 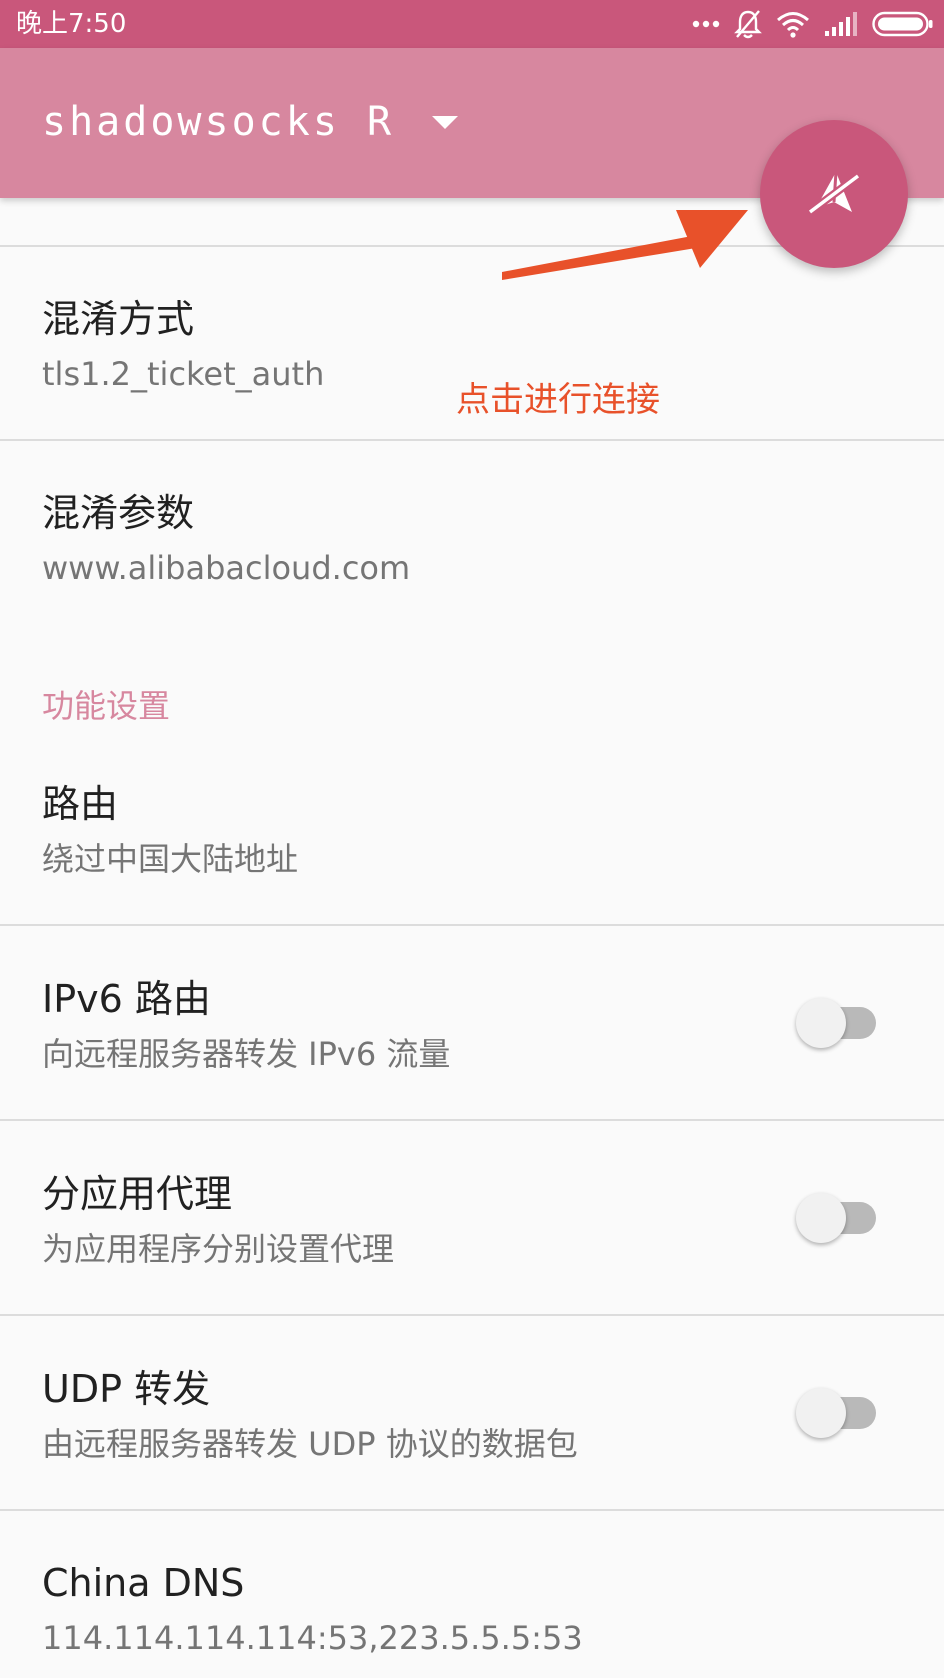 I want to click on status-time: 晚上7:50, so click(x=71, y=24).